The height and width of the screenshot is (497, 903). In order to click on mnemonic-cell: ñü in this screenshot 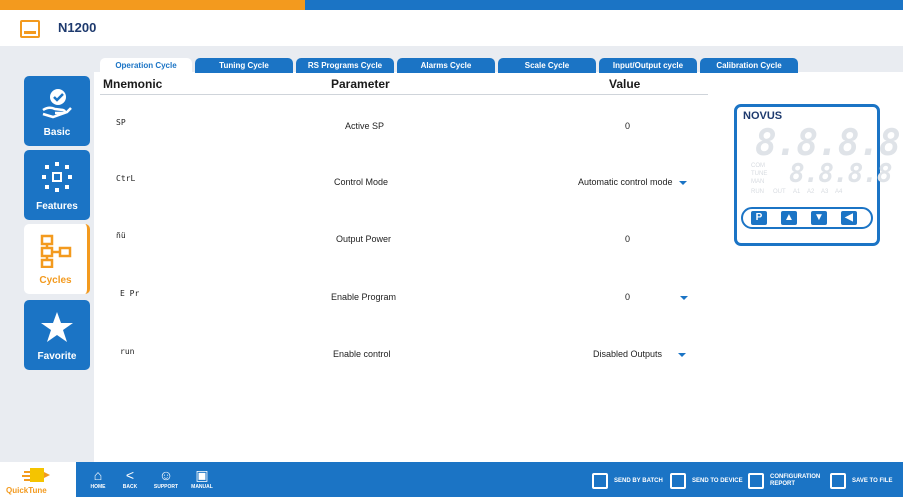, I will do `click(121, 235)`.